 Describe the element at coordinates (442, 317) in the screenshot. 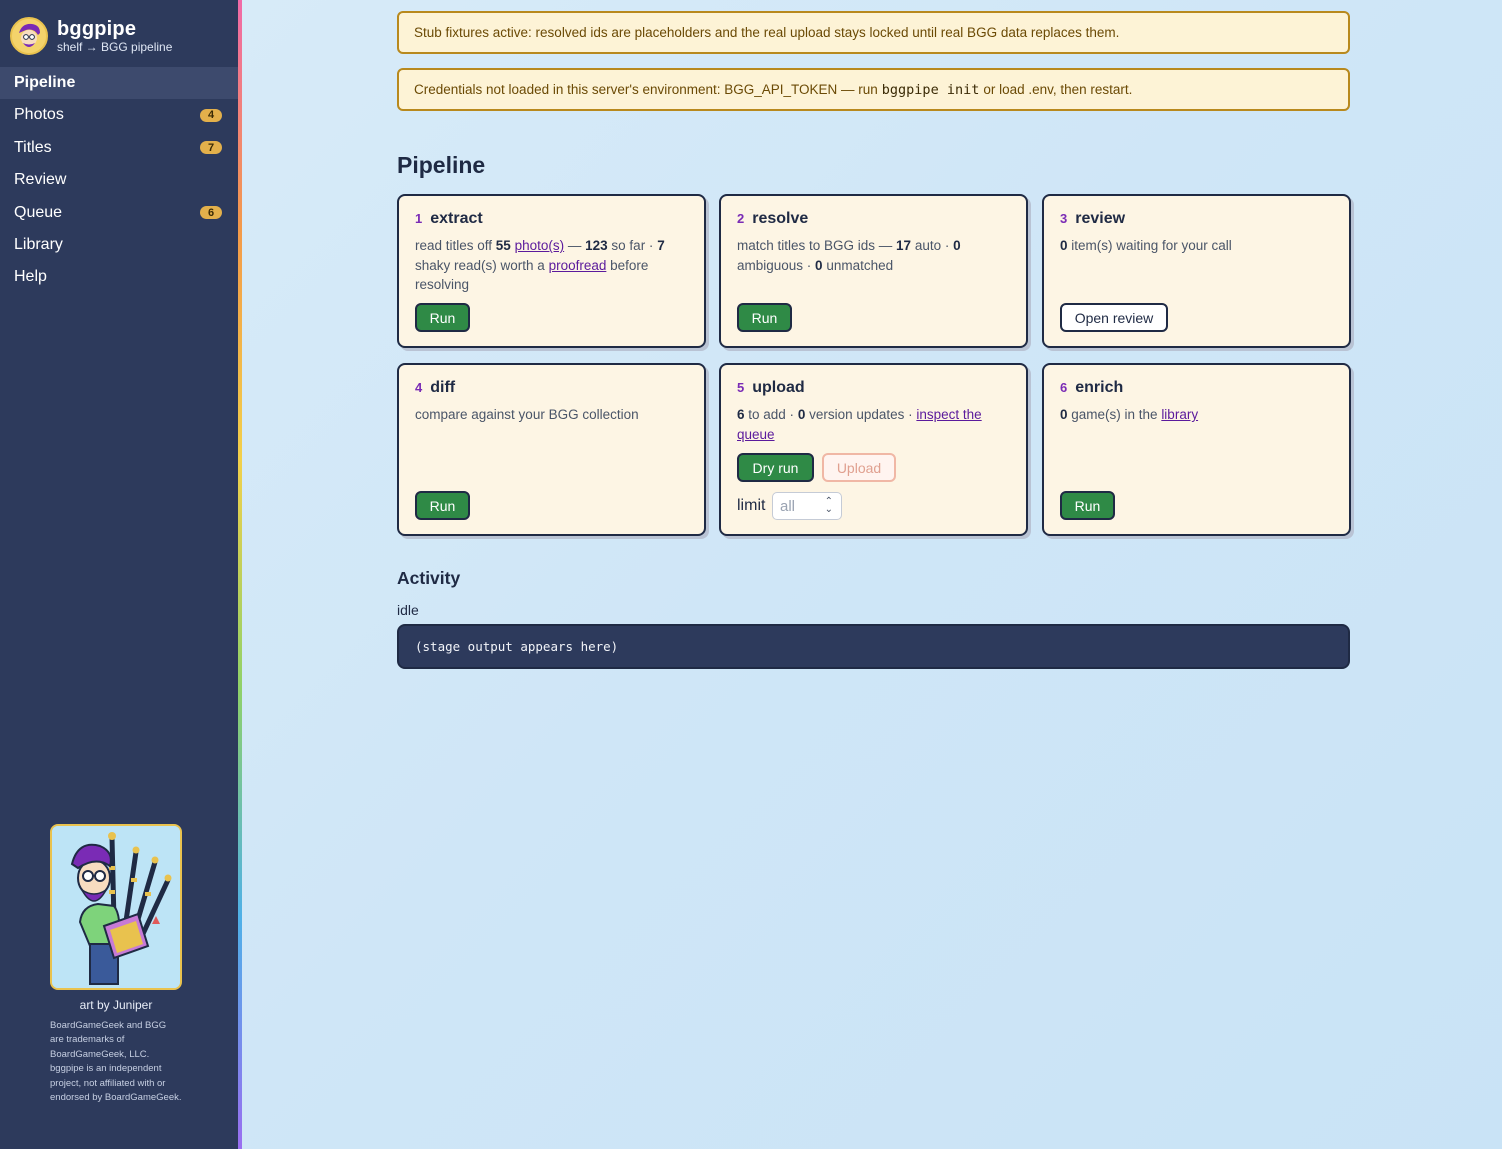

I see `extract-run-button: Run` at that location.